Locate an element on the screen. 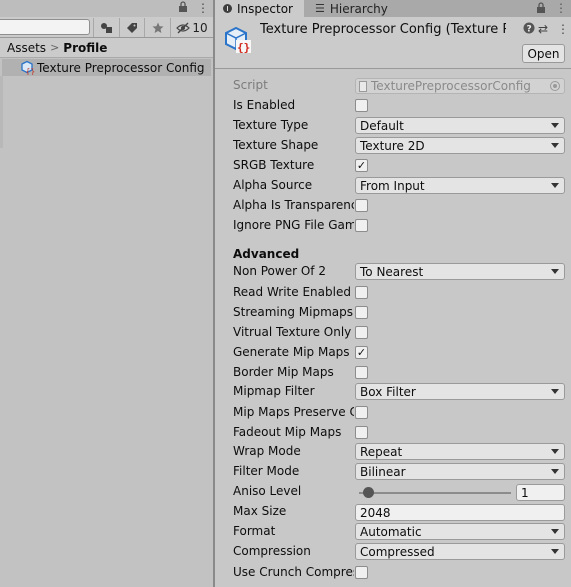 Image resolution: width=571 pixels, height=587 pixels. wrap-mode-dropdown: Repeat is located at coordinates (460, 451).